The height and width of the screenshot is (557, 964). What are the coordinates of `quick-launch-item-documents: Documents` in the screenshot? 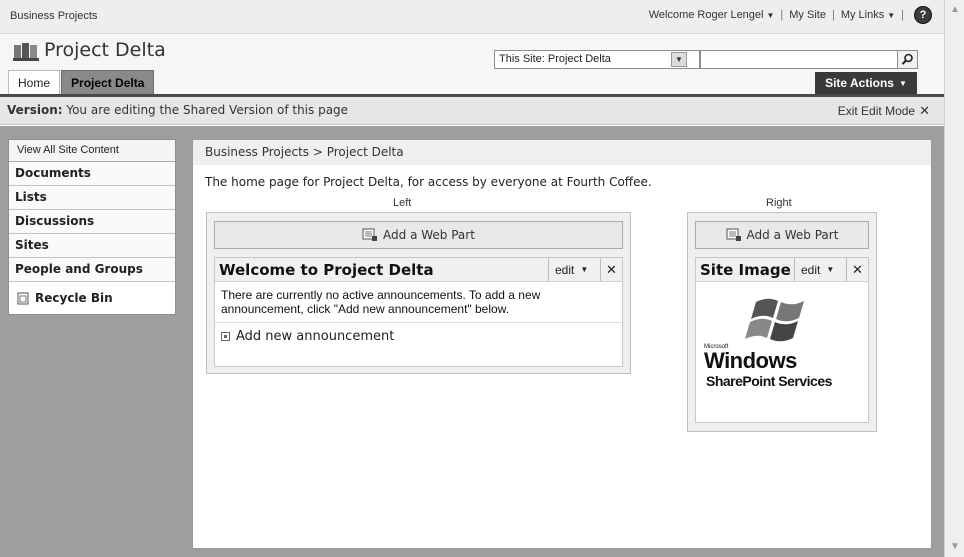 It's located at (92, 174).